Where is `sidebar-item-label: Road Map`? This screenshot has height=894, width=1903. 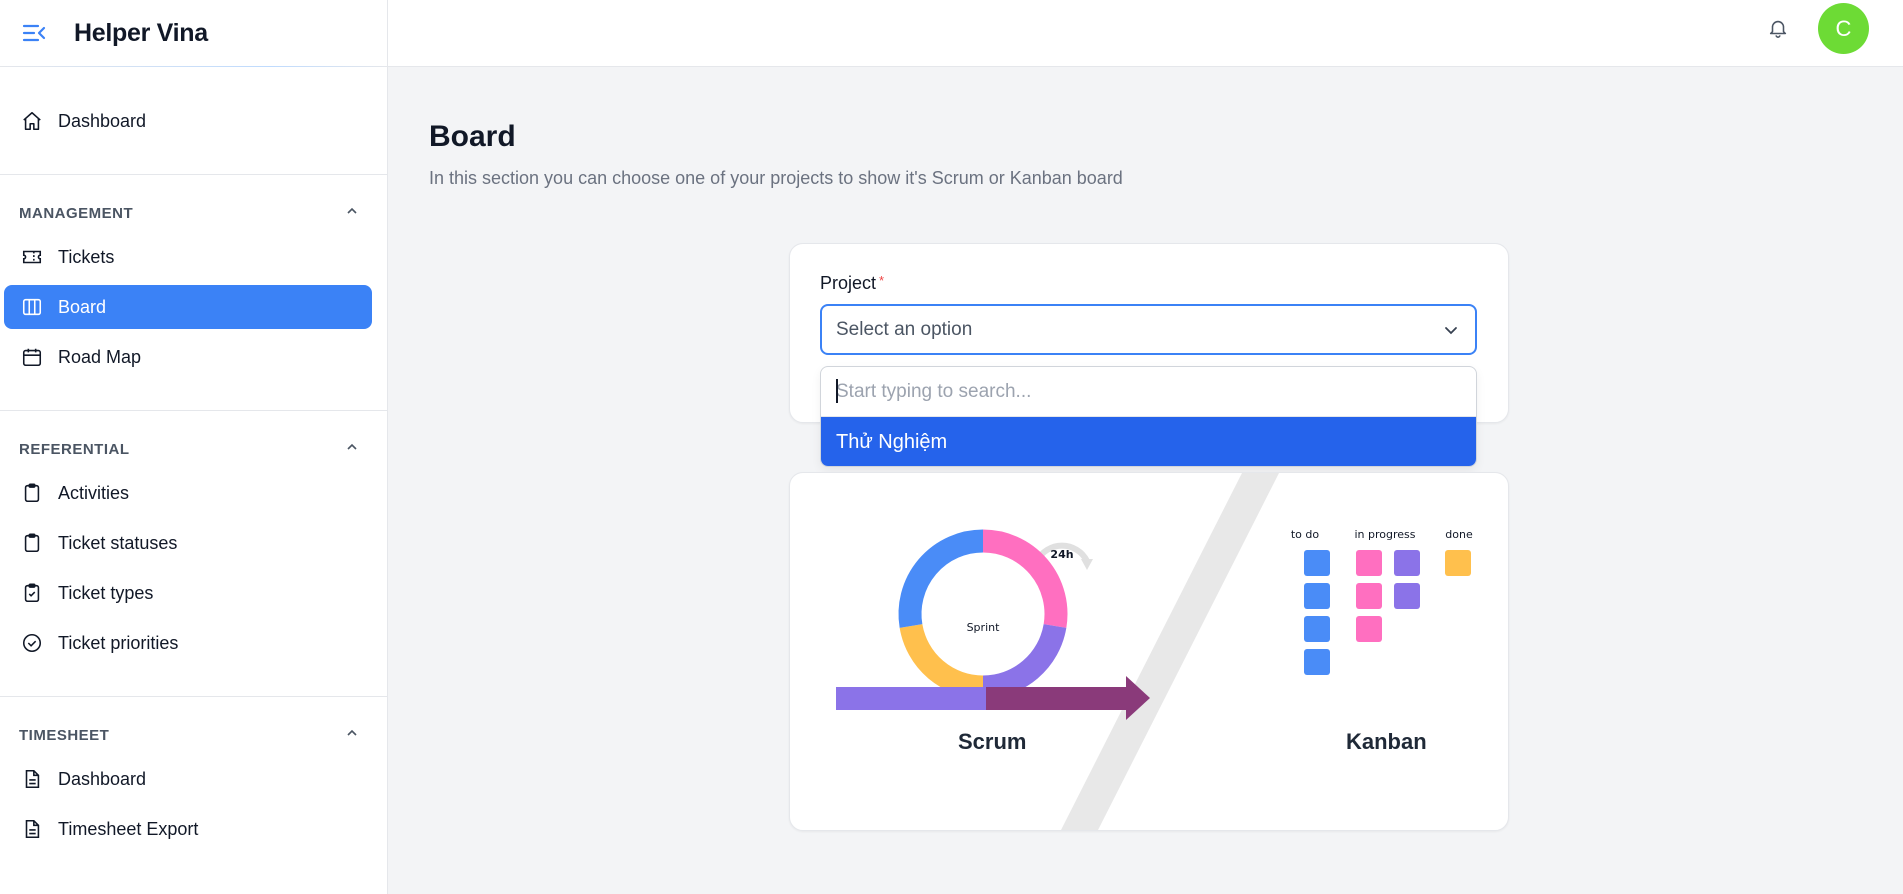 sidebar-item-label: Road Map is located at coordinates (100, 356).